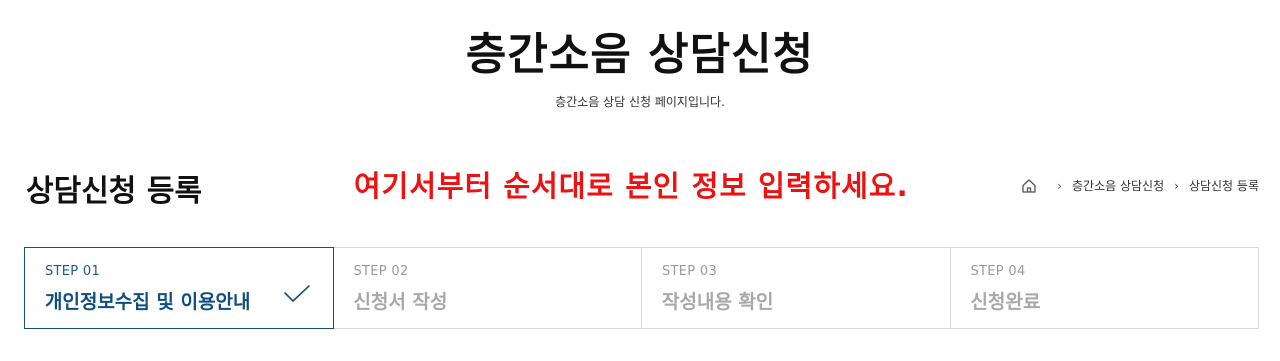 The height and width of the screenshot is (361, 1280). What do you see at coordinates (487, 288) in the screenshot?
I see `step-02: STEP 02 신청서 작성` at bounding box center [487, 288].